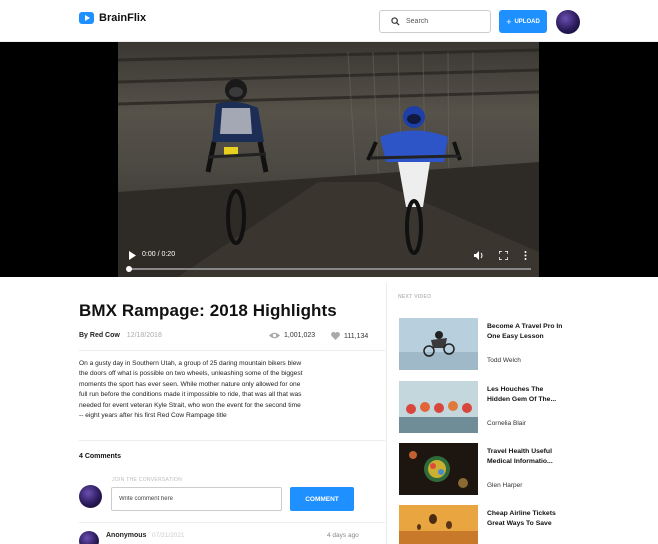 The width and height of the screenshot is (658, 544). I want to click on next-video-card: Cheap Airline Tickets Great Ways To Save, so click(521, 524).